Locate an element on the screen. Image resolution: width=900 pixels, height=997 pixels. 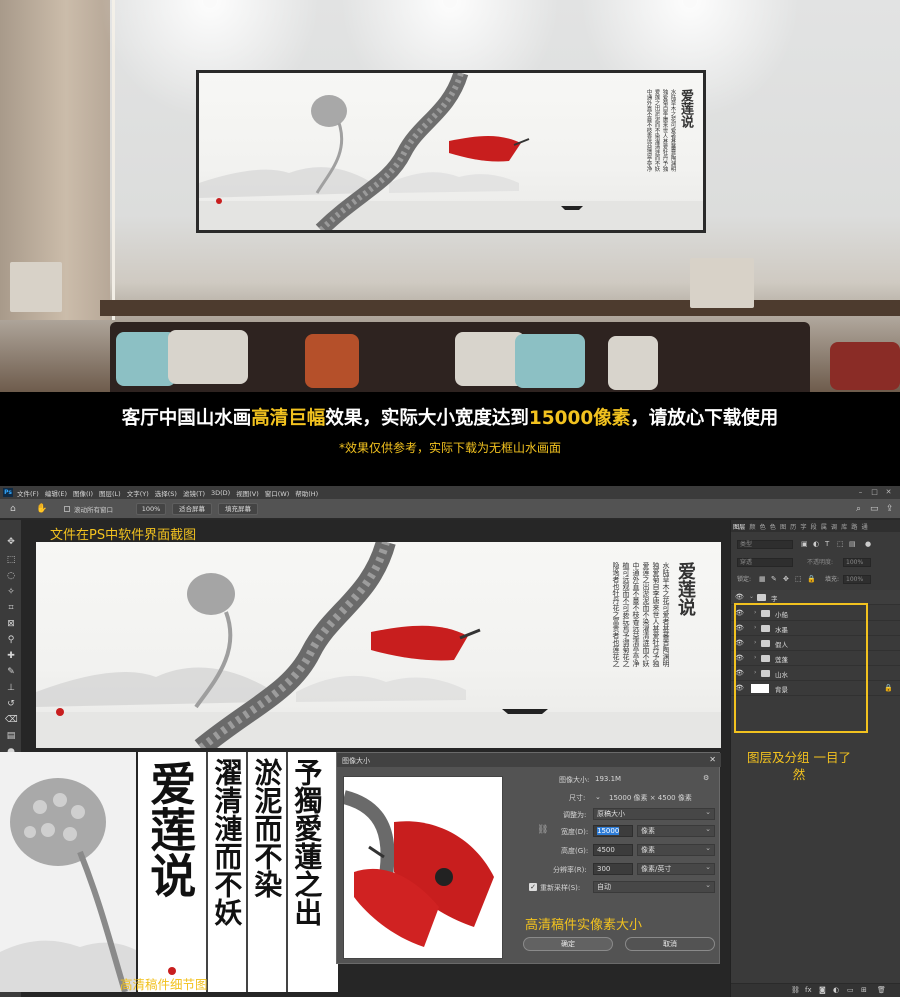
menu-filter: 滤镜(T) is located at coordinates (194, 493).